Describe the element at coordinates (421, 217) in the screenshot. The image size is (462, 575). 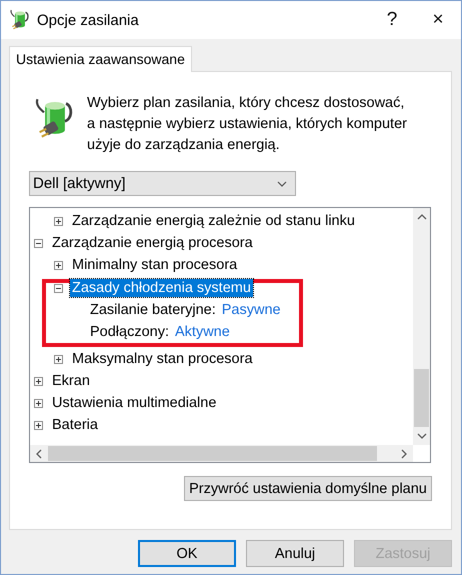
I see `scroll-up-icon` at that location.